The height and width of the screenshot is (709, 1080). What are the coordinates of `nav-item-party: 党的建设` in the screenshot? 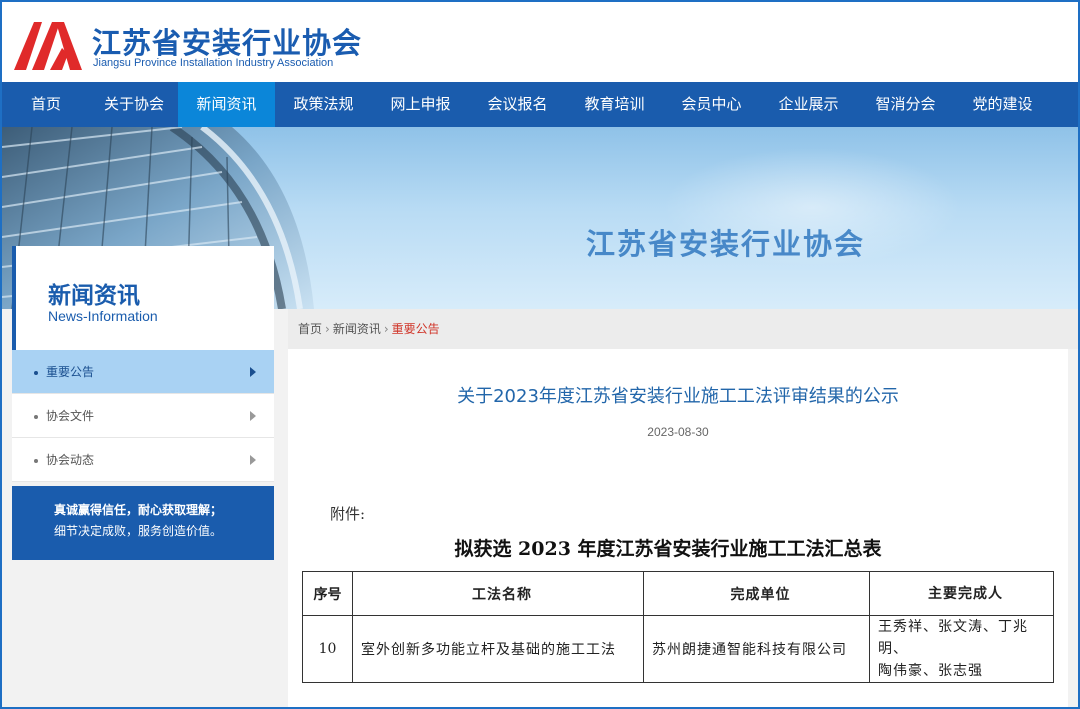 It's located at (1002, 104).